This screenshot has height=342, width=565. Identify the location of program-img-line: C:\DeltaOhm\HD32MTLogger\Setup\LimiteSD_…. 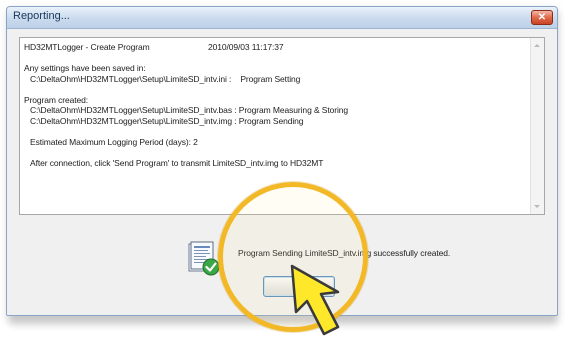
(167, 120).